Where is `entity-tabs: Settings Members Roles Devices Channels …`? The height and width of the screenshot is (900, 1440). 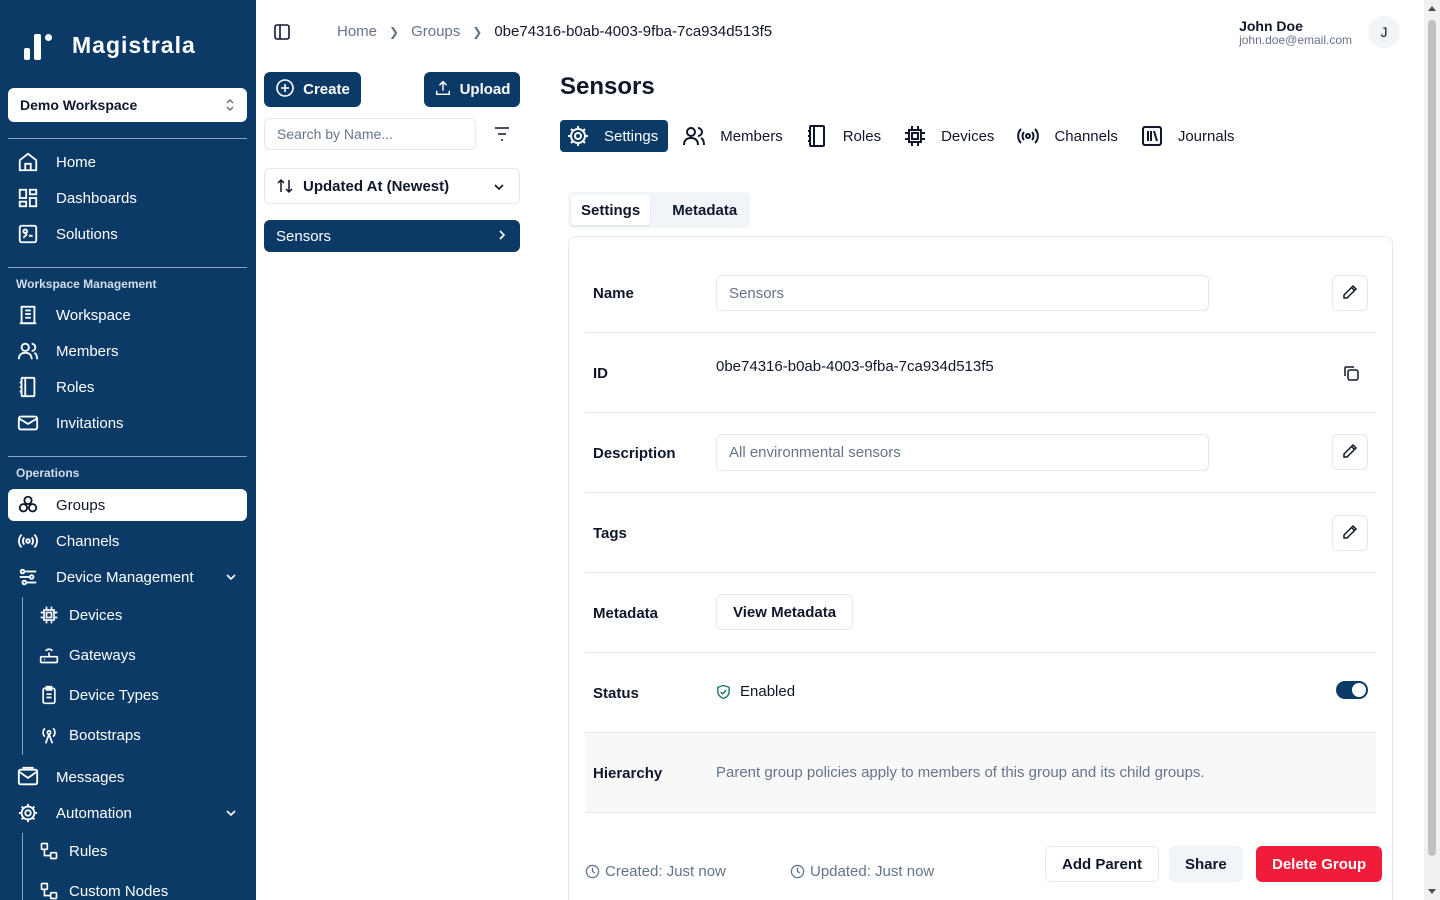
entity-tabs: Settings Members Roles Devices Channels … is located at coordinates (905, 136).